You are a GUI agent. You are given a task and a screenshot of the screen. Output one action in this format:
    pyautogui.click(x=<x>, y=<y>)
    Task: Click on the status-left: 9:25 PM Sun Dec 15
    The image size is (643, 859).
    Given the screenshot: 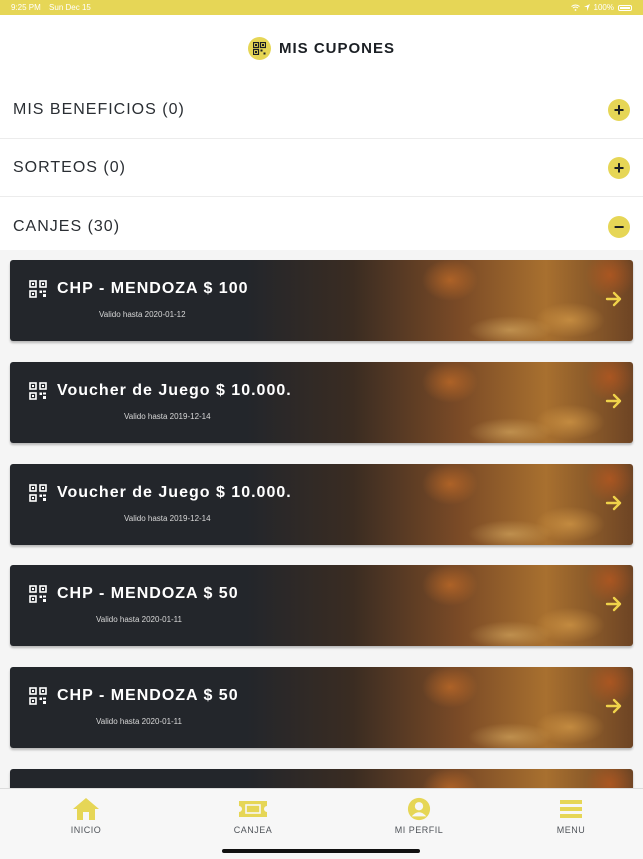 What is the action you would take?
    pyautogui.click(x=54, y=7)
    